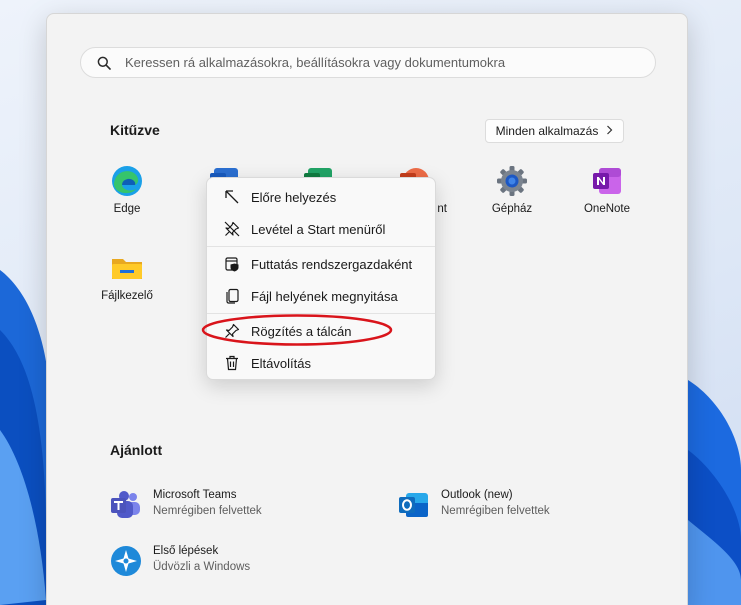 The image size is (741, 605). I want to click on recommended-item-name: Microsoft Teams, so click(195, 495).